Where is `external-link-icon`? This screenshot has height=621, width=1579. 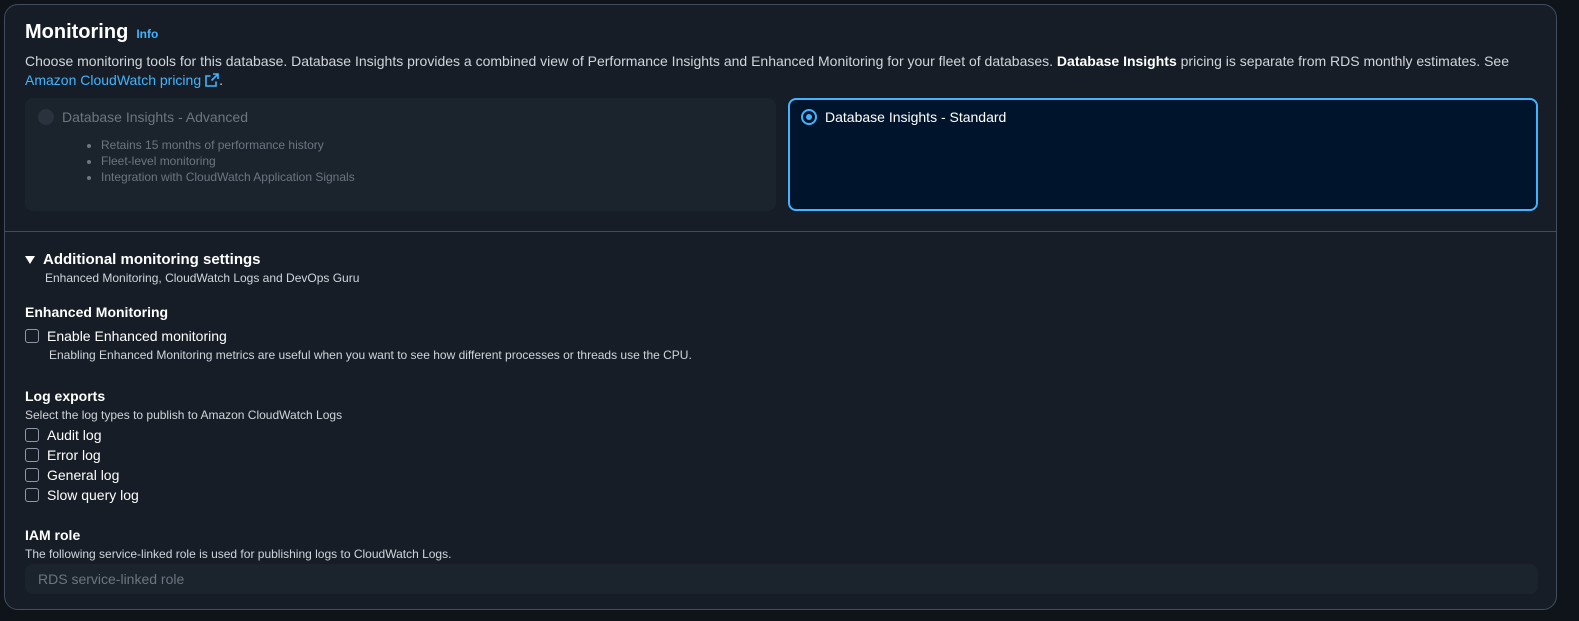
external-link-icon is located at coordinates (212, 82).